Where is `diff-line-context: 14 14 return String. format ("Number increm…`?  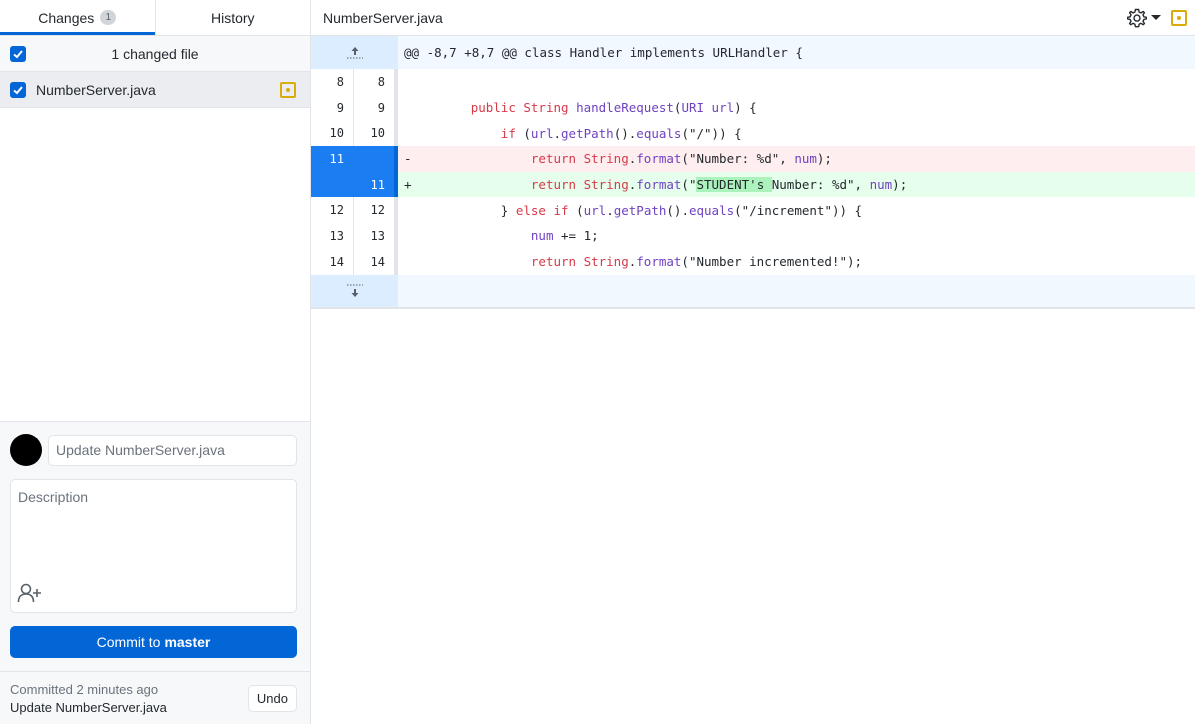 diff-line-context: 14 14 return String. format ("Number increm… is located at coordinates (753, 261).